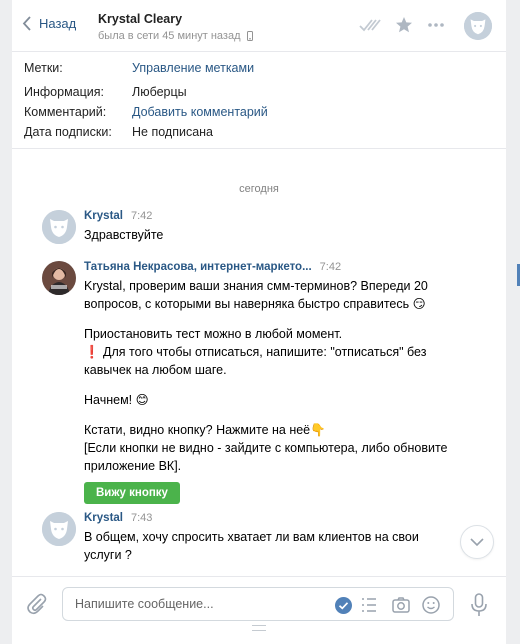 The width and height of the screenshot is (520, 644). I want to click on status-text: была в сети 45 минут назад, so click(169, 36).